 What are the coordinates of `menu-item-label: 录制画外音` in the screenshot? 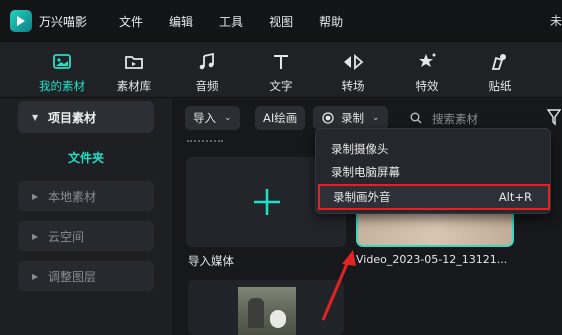 It's located at (362, 197).